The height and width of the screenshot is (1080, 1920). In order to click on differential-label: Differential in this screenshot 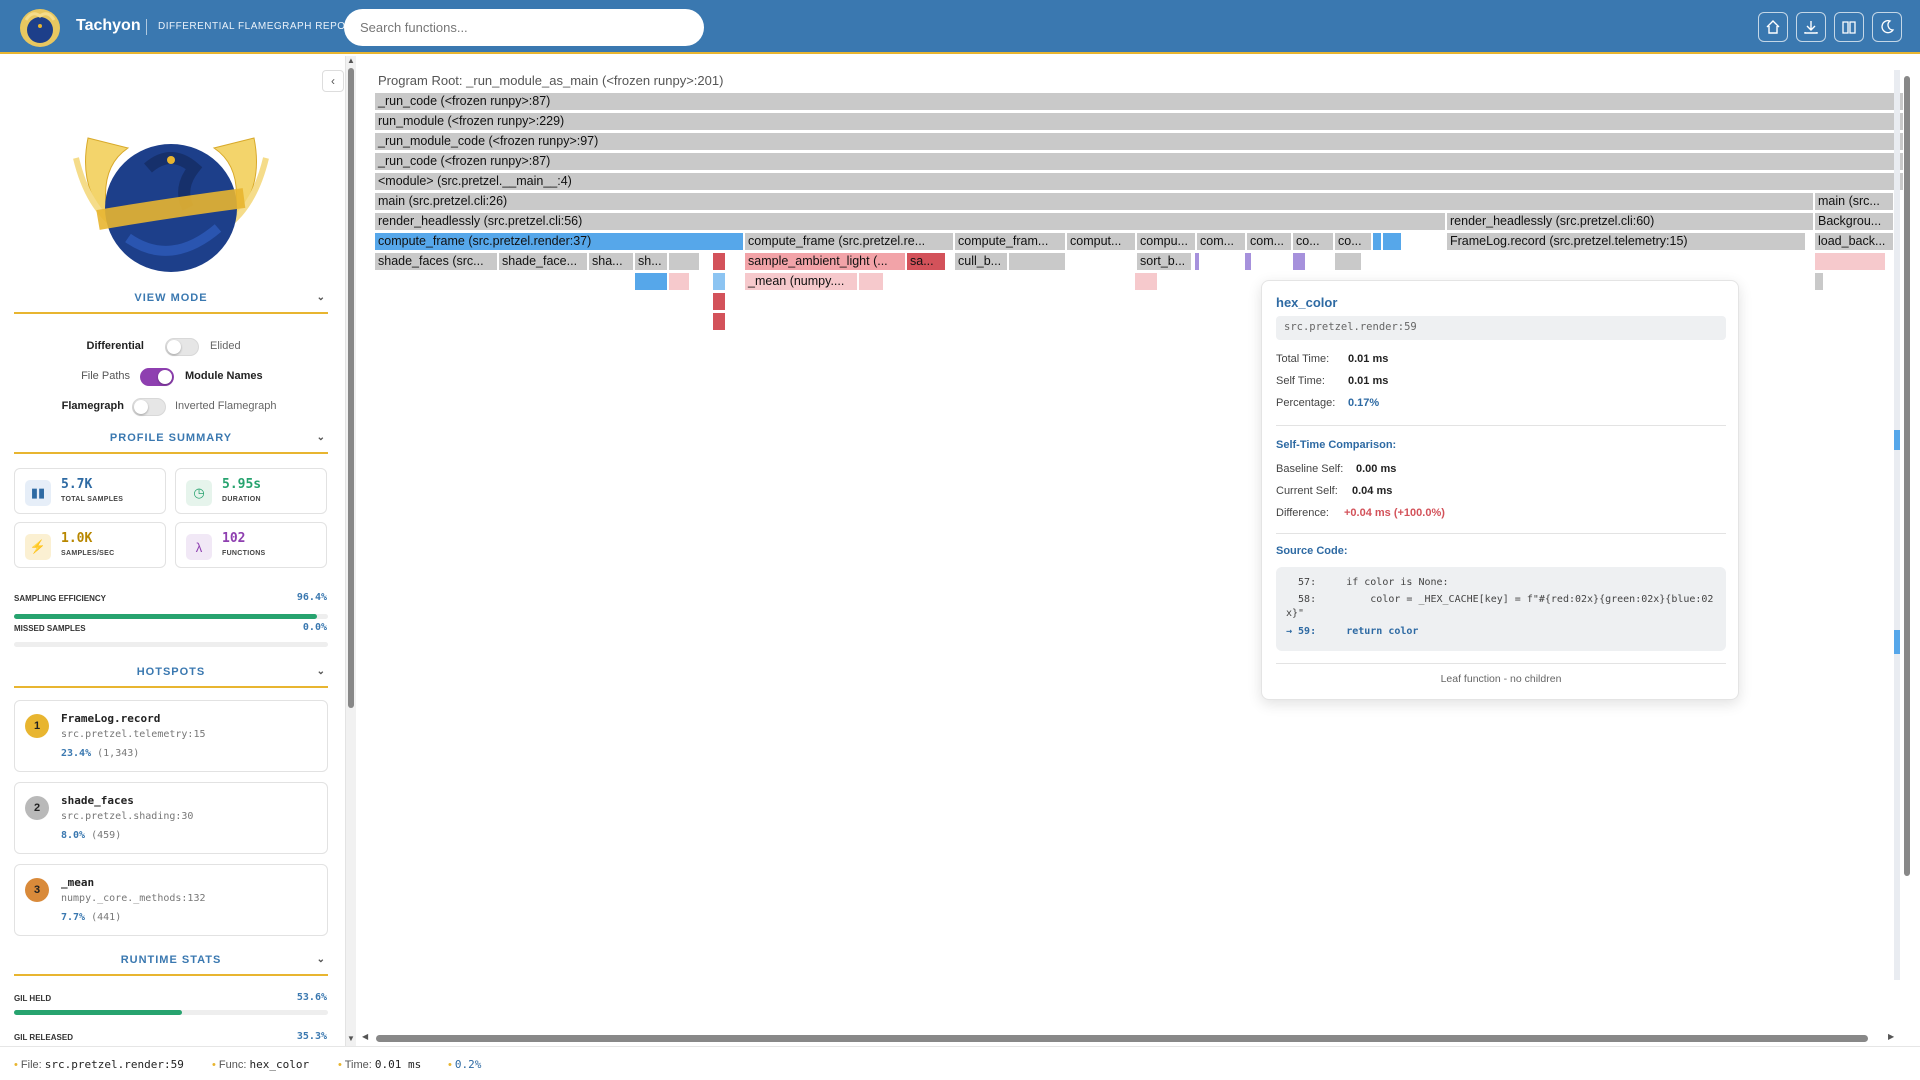, I will do `click(115, 346)`.